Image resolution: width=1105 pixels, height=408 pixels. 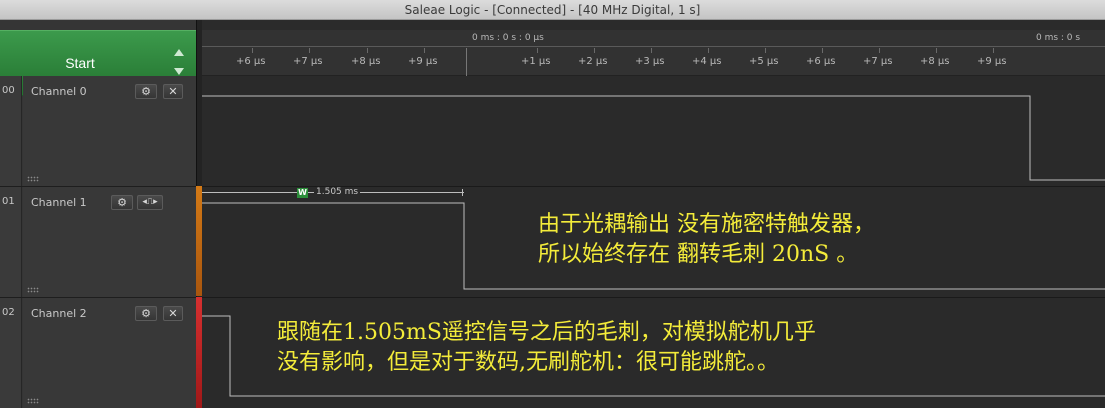 What do you see at coordinates (707, 61) in the screenshot?
I see `tick-label: +4 μs` at bounding box center [707, 61].